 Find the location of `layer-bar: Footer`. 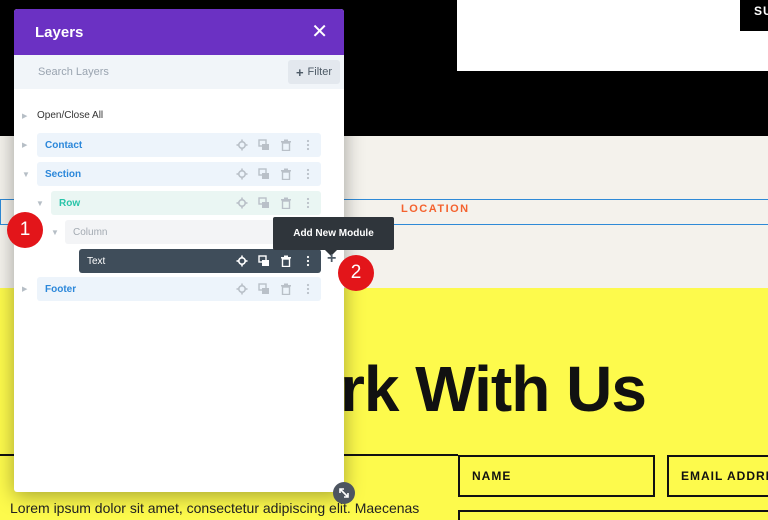

layer-bar: Footer is located at coordinates (179, 289).